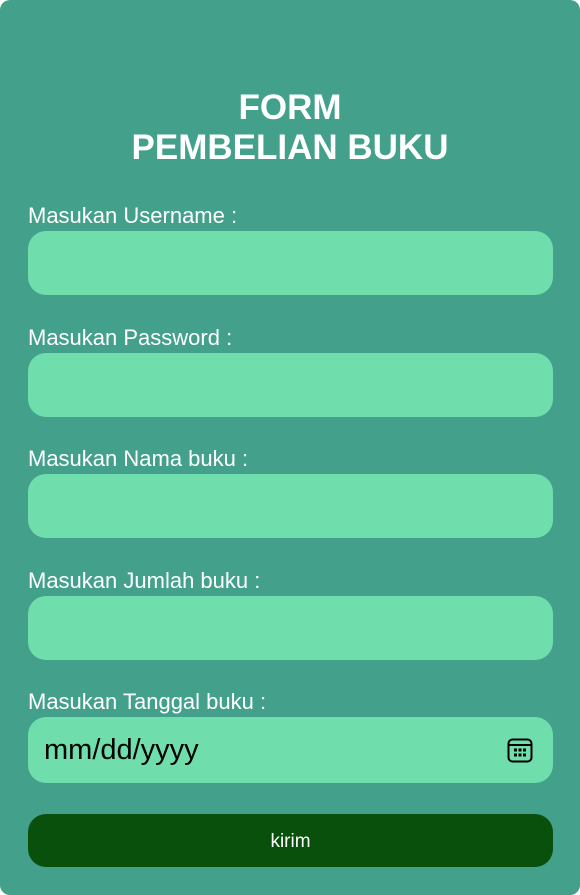  I want to click on book-date-input: mm/dd/yyyy, so click(290, 750).